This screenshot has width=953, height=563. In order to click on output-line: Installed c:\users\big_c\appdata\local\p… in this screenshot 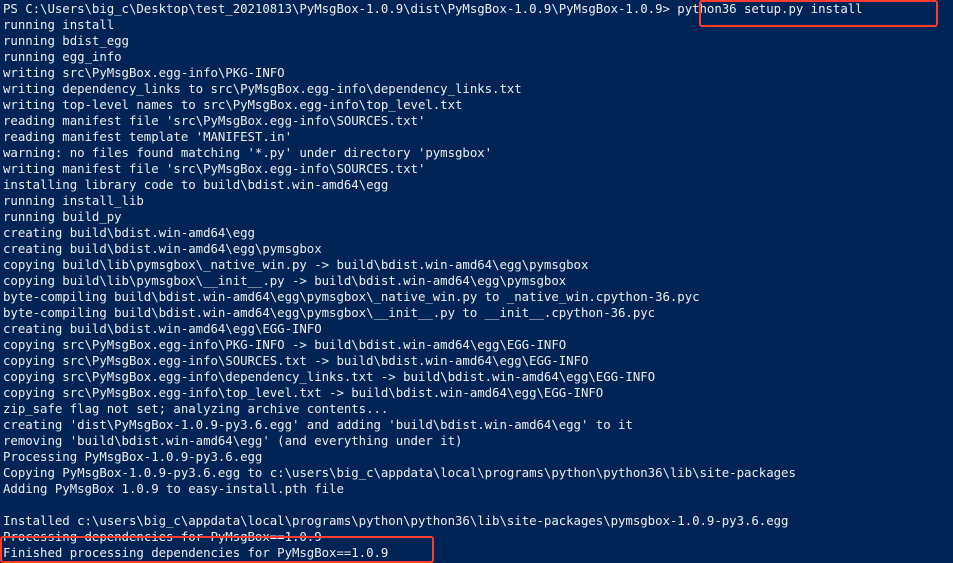, I will do `click(396, 520)`.